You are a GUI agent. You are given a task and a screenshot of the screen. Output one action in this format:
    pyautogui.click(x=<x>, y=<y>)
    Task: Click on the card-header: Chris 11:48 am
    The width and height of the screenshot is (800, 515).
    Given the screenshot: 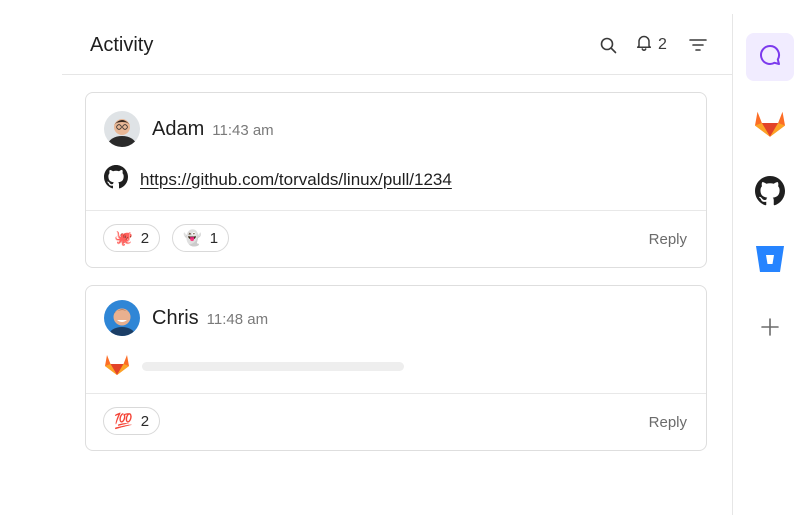 What is the action you would take?
    pyautogui.click(x=186, y=318)
    